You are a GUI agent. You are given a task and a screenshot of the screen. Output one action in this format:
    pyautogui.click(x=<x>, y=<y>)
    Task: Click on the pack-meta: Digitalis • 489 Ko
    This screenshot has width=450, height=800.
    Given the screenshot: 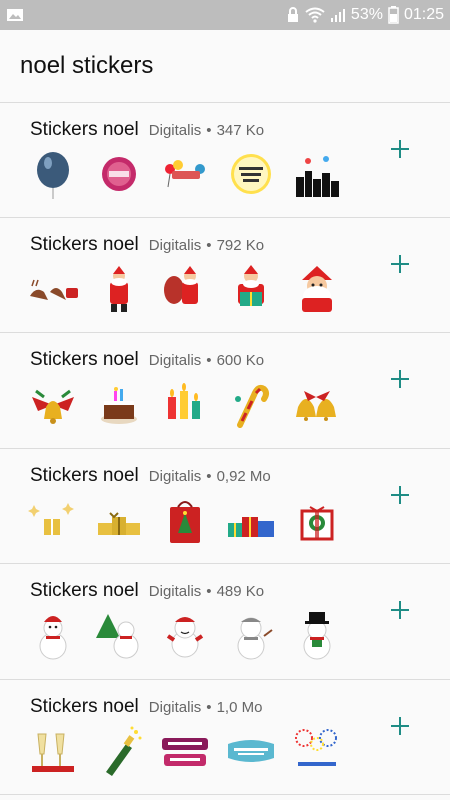 What is the action you would take?
    pyautogui.click(x=206, y=591)
    